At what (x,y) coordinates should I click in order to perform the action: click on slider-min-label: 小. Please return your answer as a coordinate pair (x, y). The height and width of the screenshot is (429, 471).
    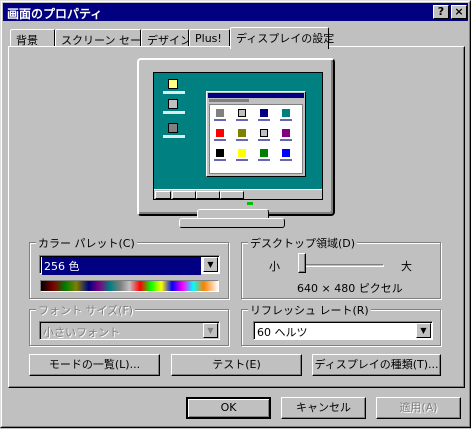
    Looking at the image, I should click on (274, 266).